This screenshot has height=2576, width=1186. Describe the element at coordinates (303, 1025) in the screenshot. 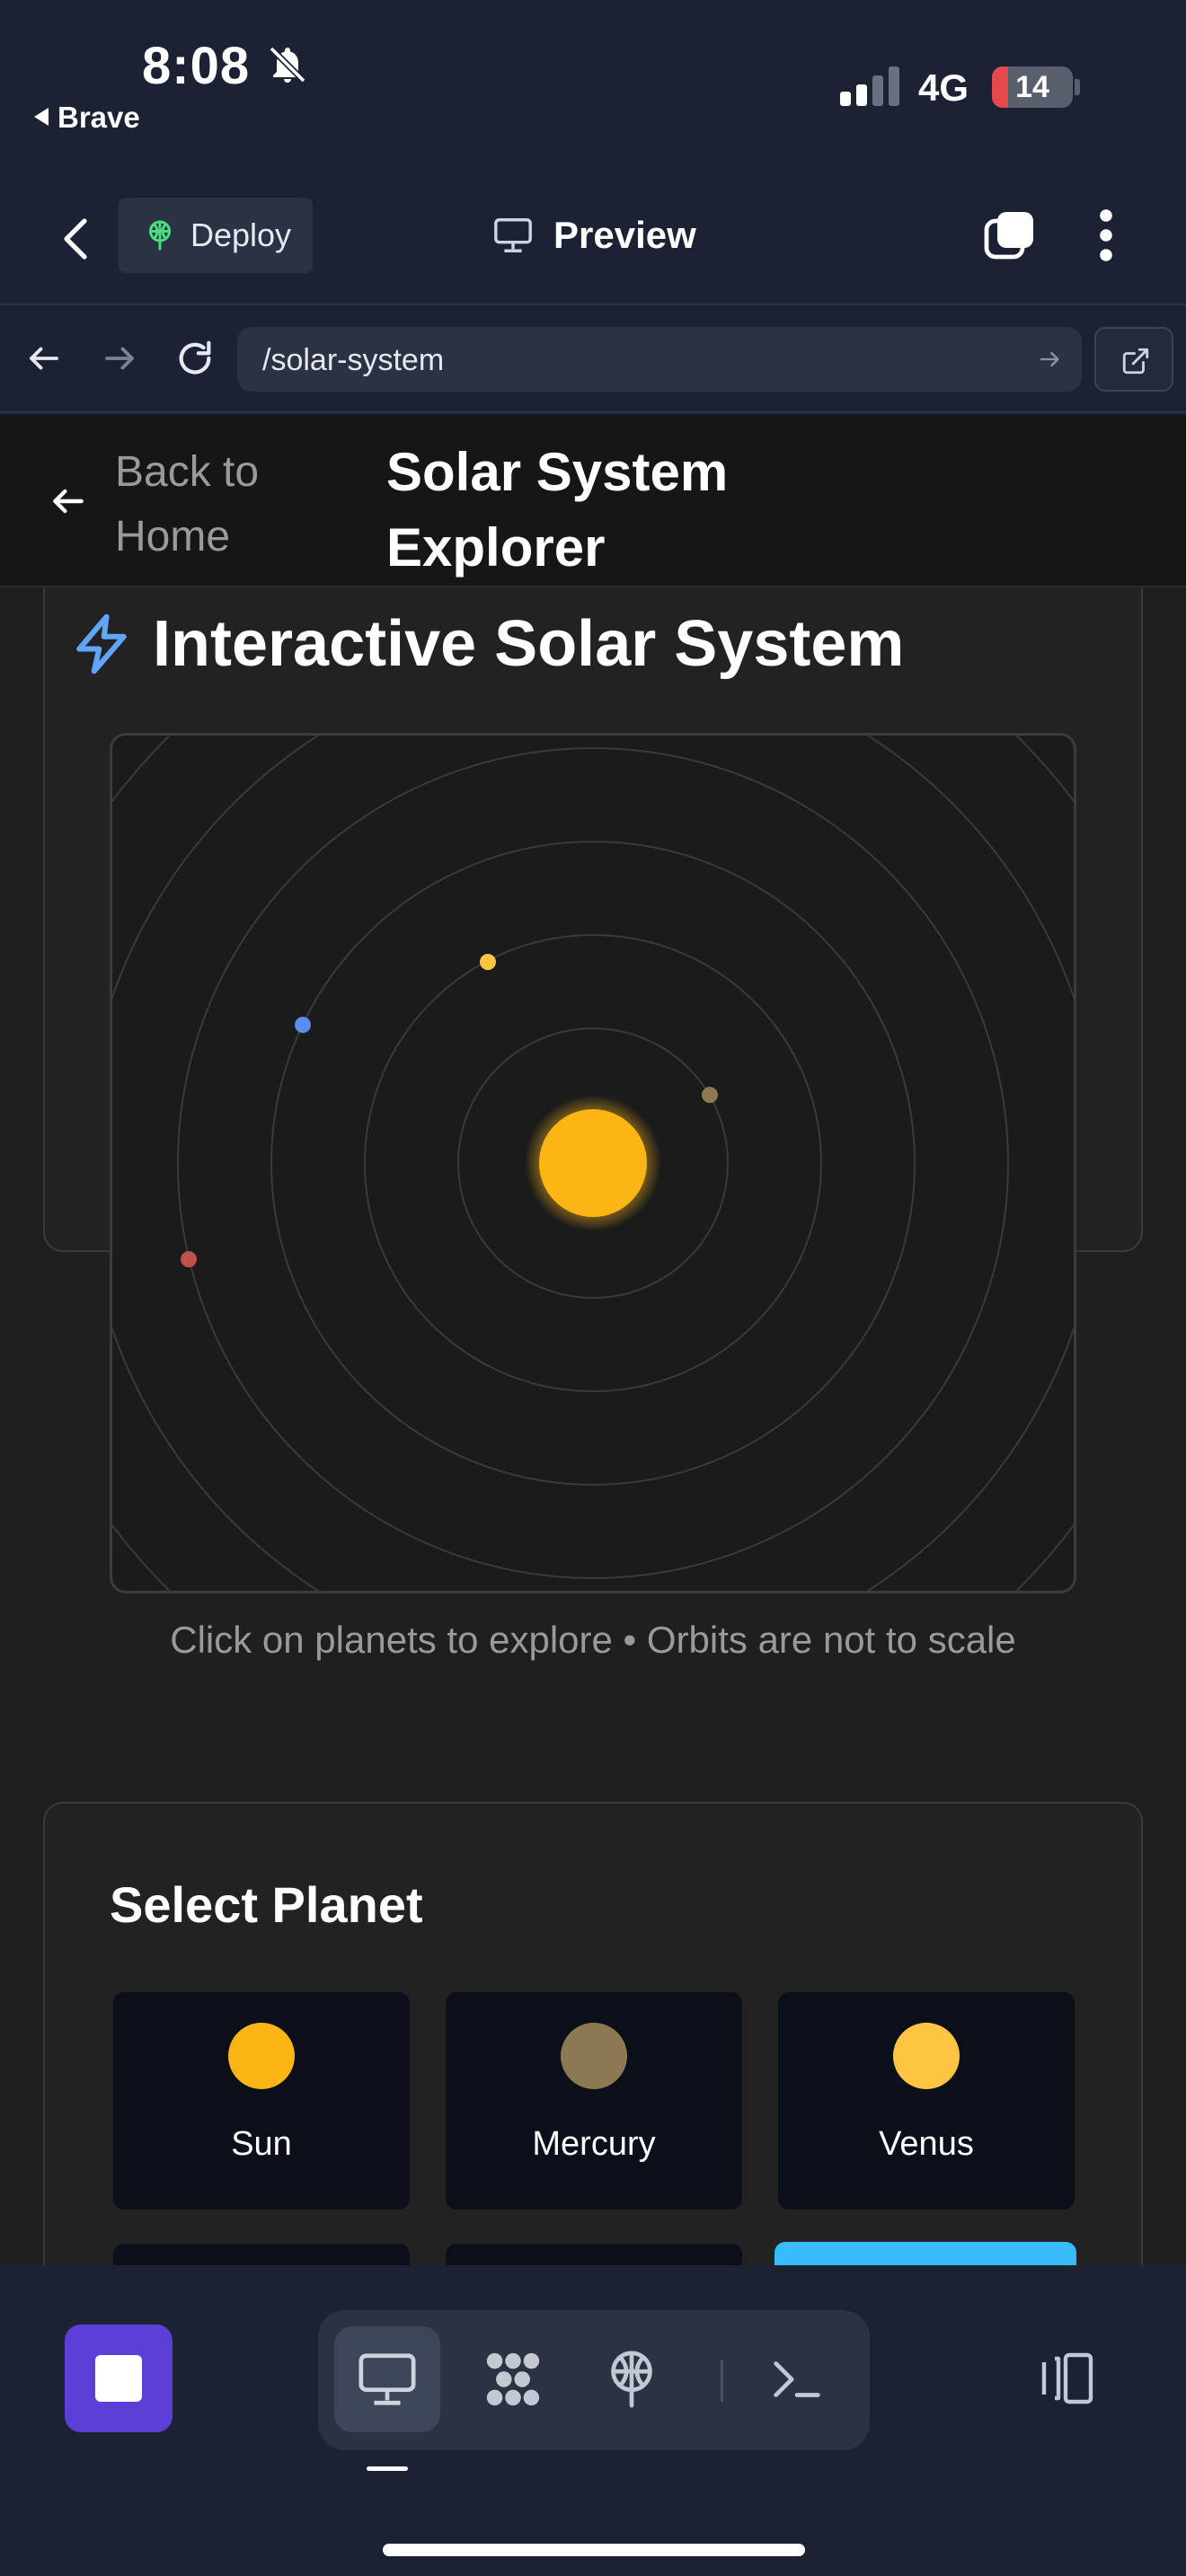

I see `planet-earth` at that location.